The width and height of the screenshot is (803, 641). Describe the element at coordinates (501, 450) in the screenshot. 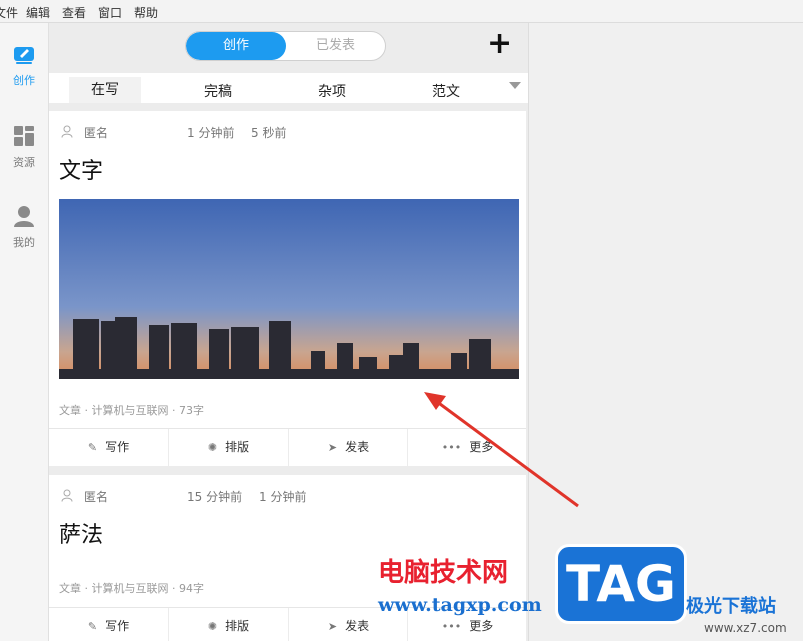

I see `annotation-arrow` at that location.